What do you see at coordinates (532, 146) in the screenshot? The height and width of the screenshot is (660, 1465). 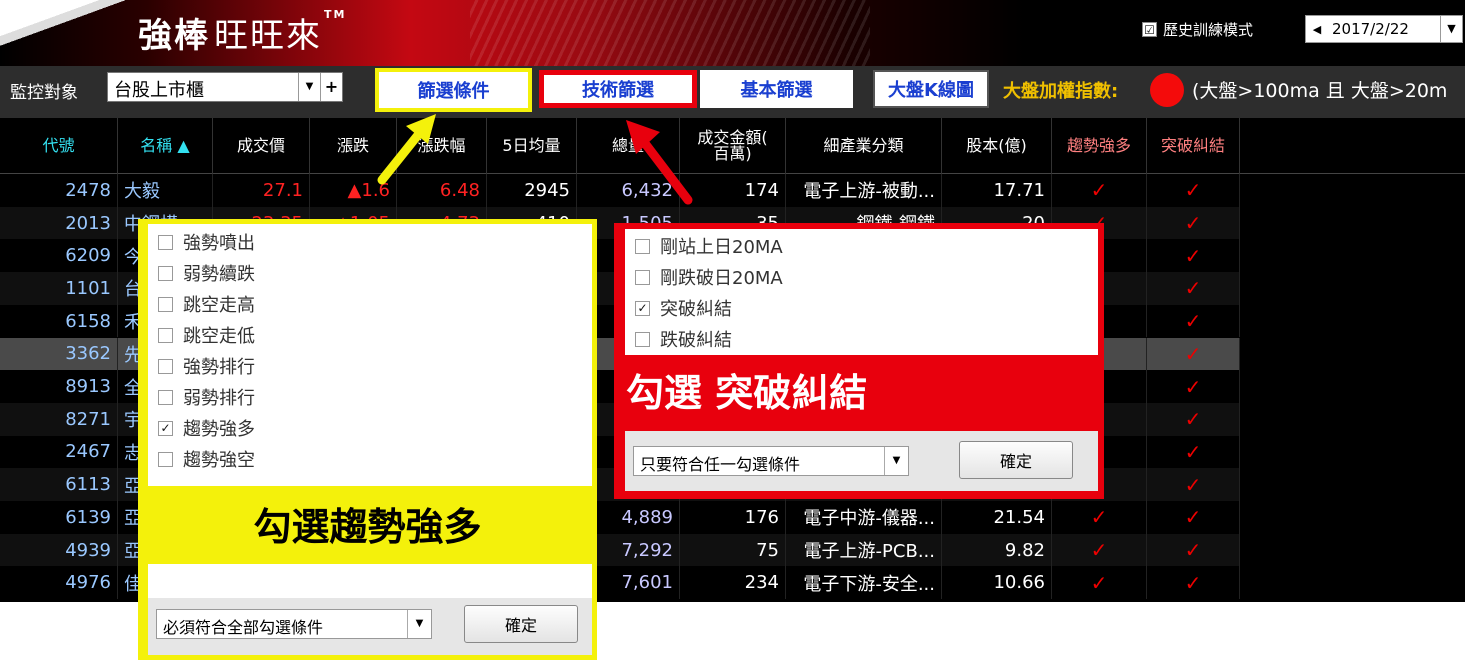 I see `column-header: 5日均量` at bounding box center [532, 146].